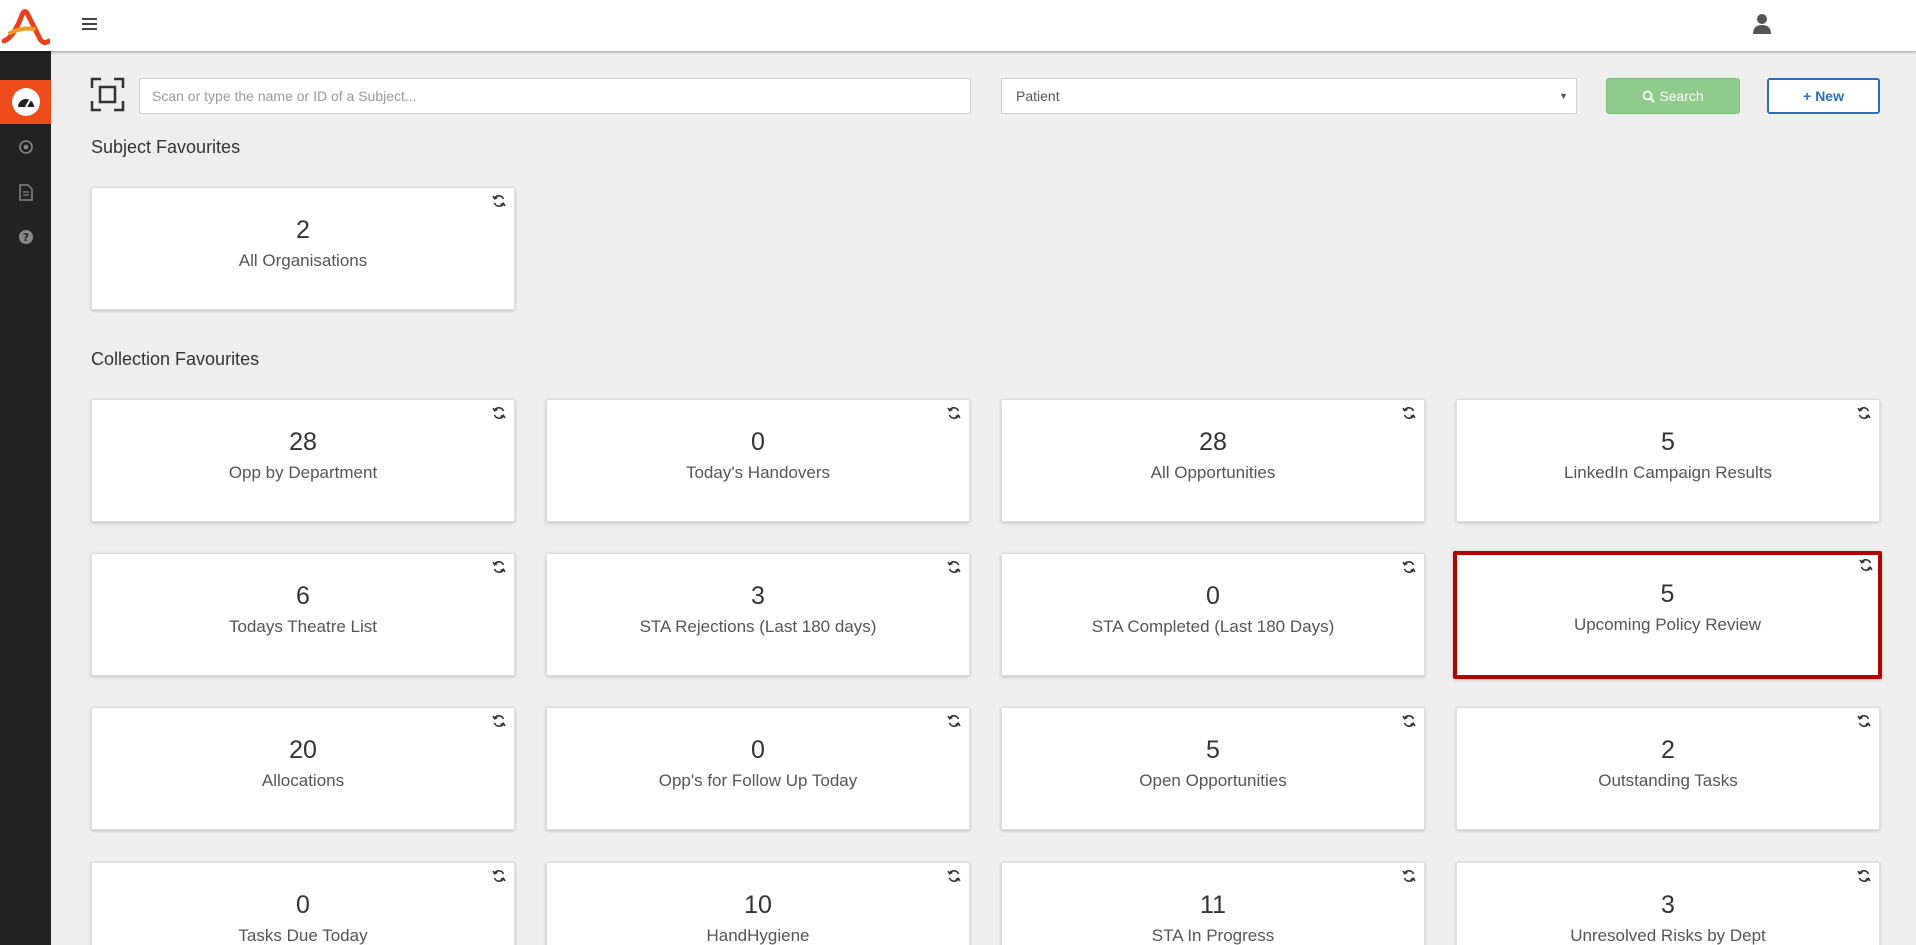 Image resolution: width=1916 pixels, height=945 pixels. I want to click on document-icon, so click(25, 192).